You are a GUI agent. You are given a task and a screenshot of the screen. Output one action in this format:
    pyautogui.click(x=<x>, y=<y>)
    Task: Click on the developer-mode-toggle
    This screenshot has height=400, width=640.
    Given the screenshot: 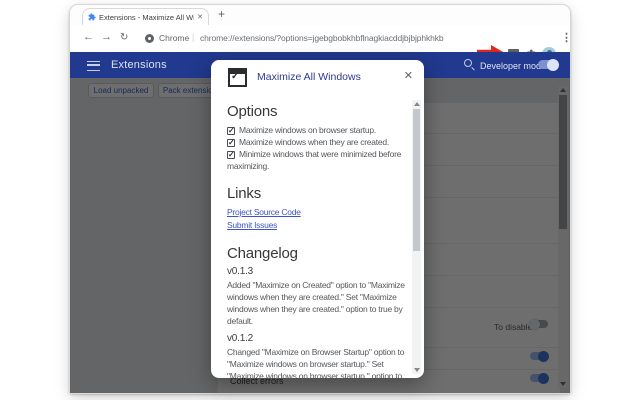 What is the action you would take?
    pyautogui.click(x=548, y=64)
    